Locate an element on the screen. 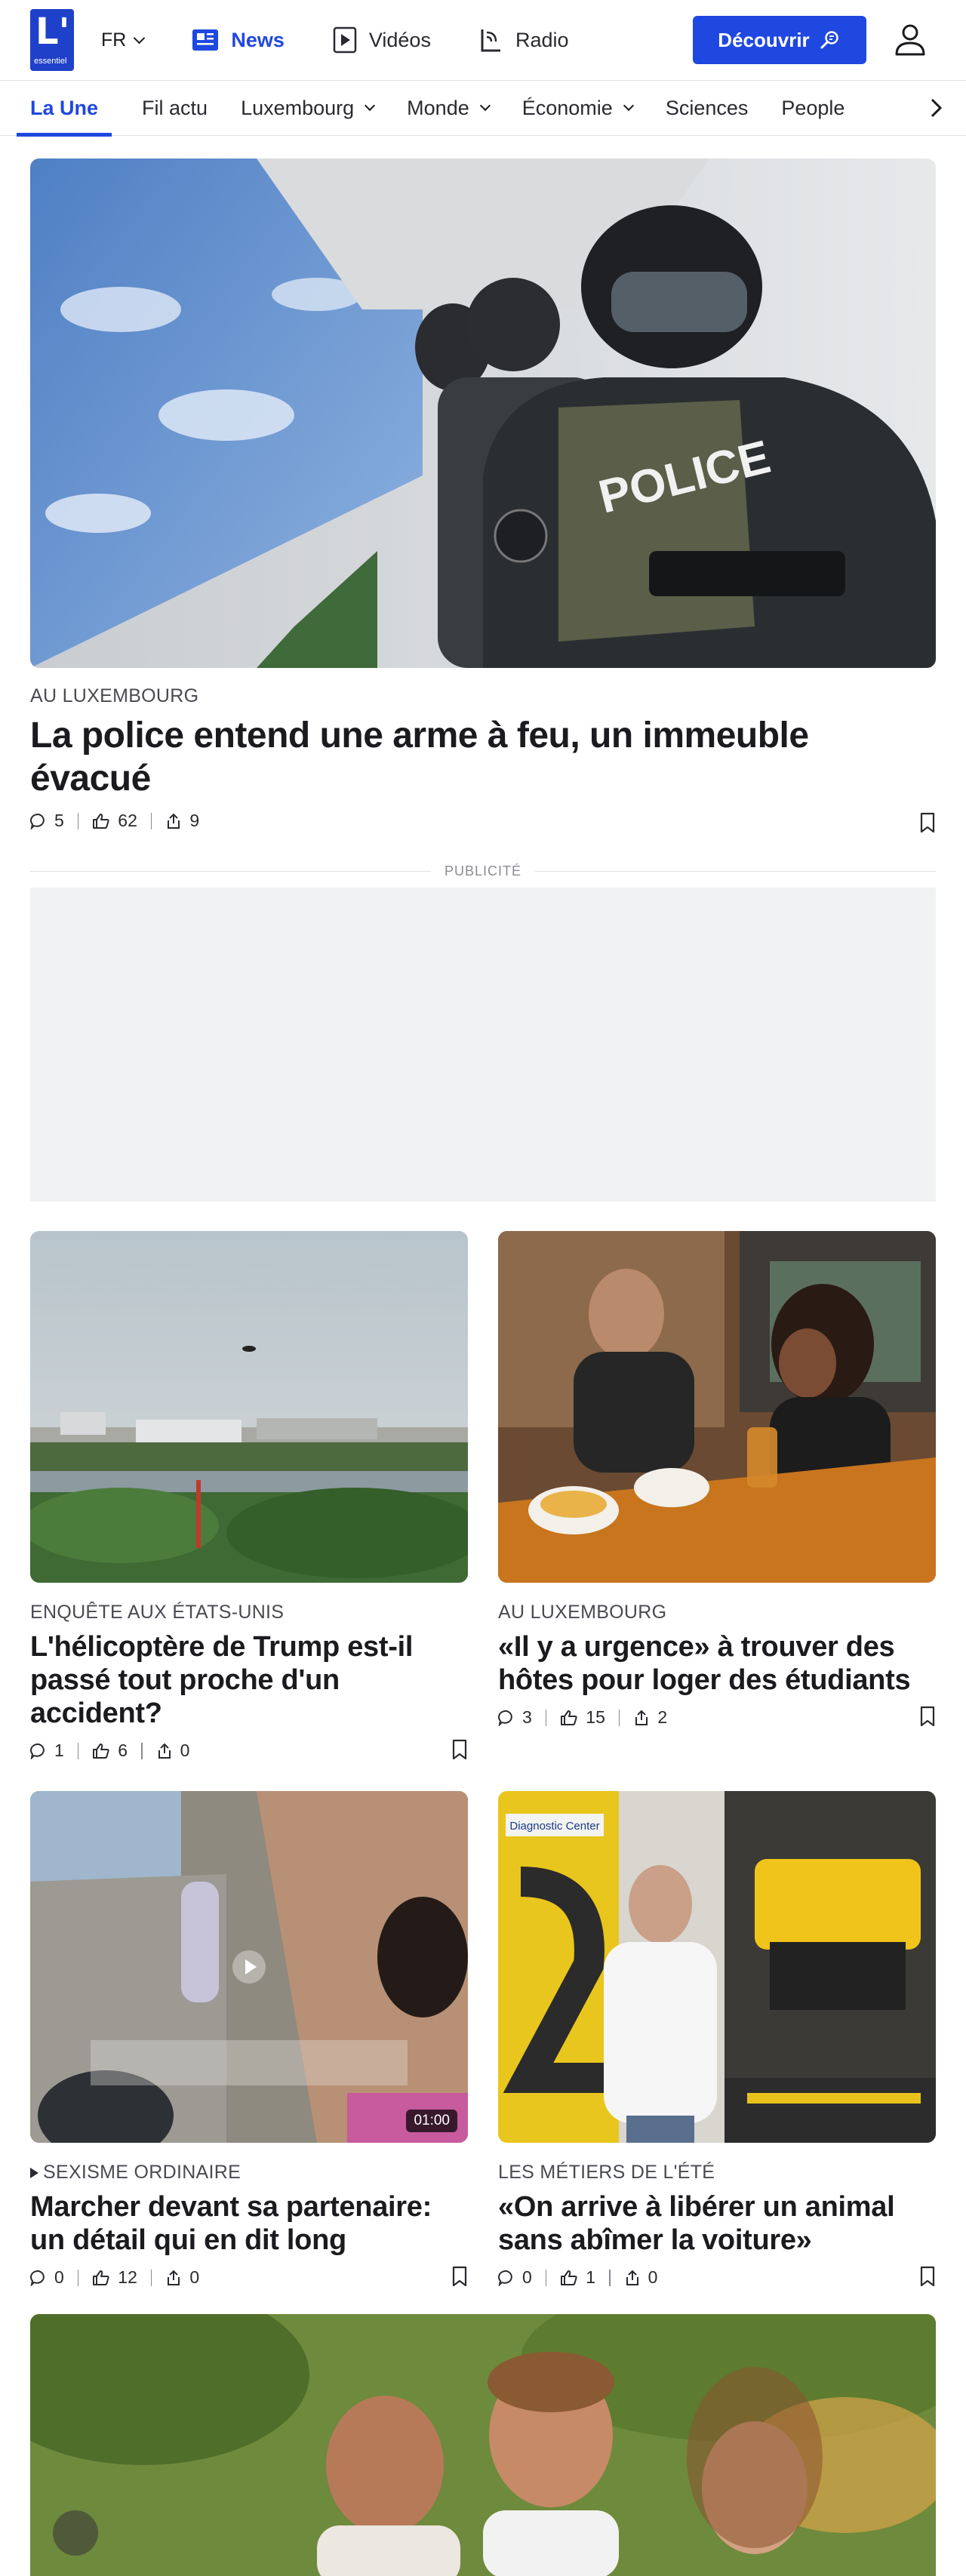 The image size is (966, 2576). divider is located at coordinates (735, 871).